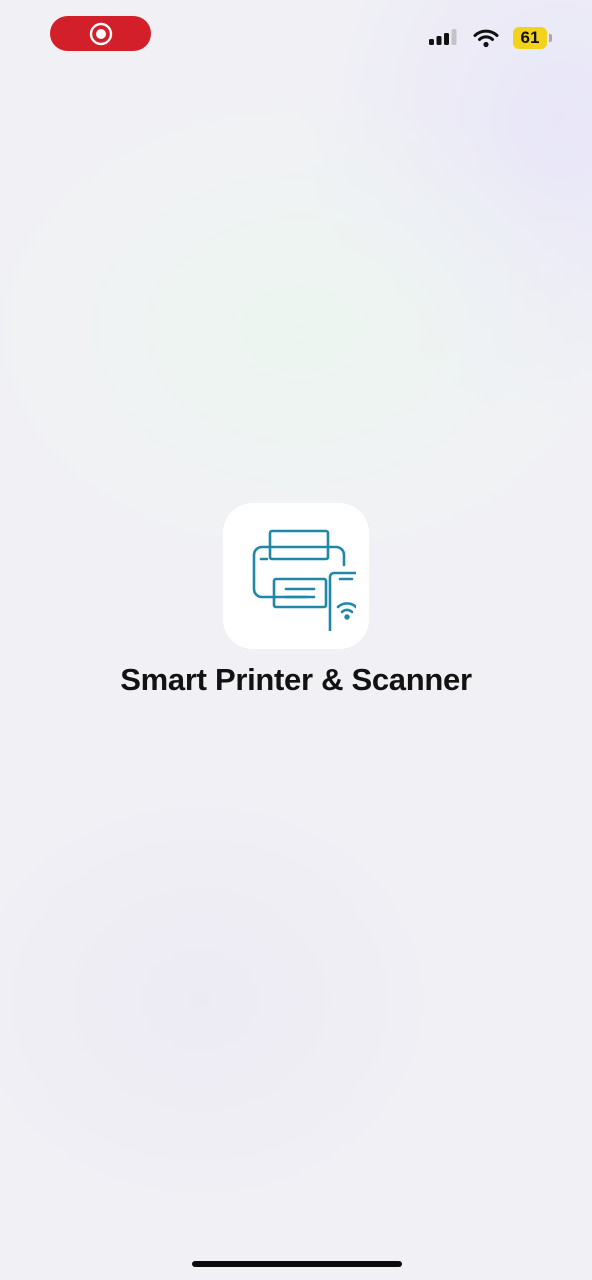  I want to click on battery-level: 61, so click(530, 38).